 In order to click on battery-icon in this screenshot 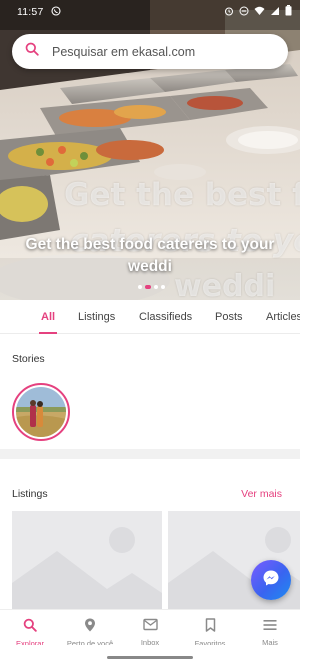, I will do `click(288, 12)`.